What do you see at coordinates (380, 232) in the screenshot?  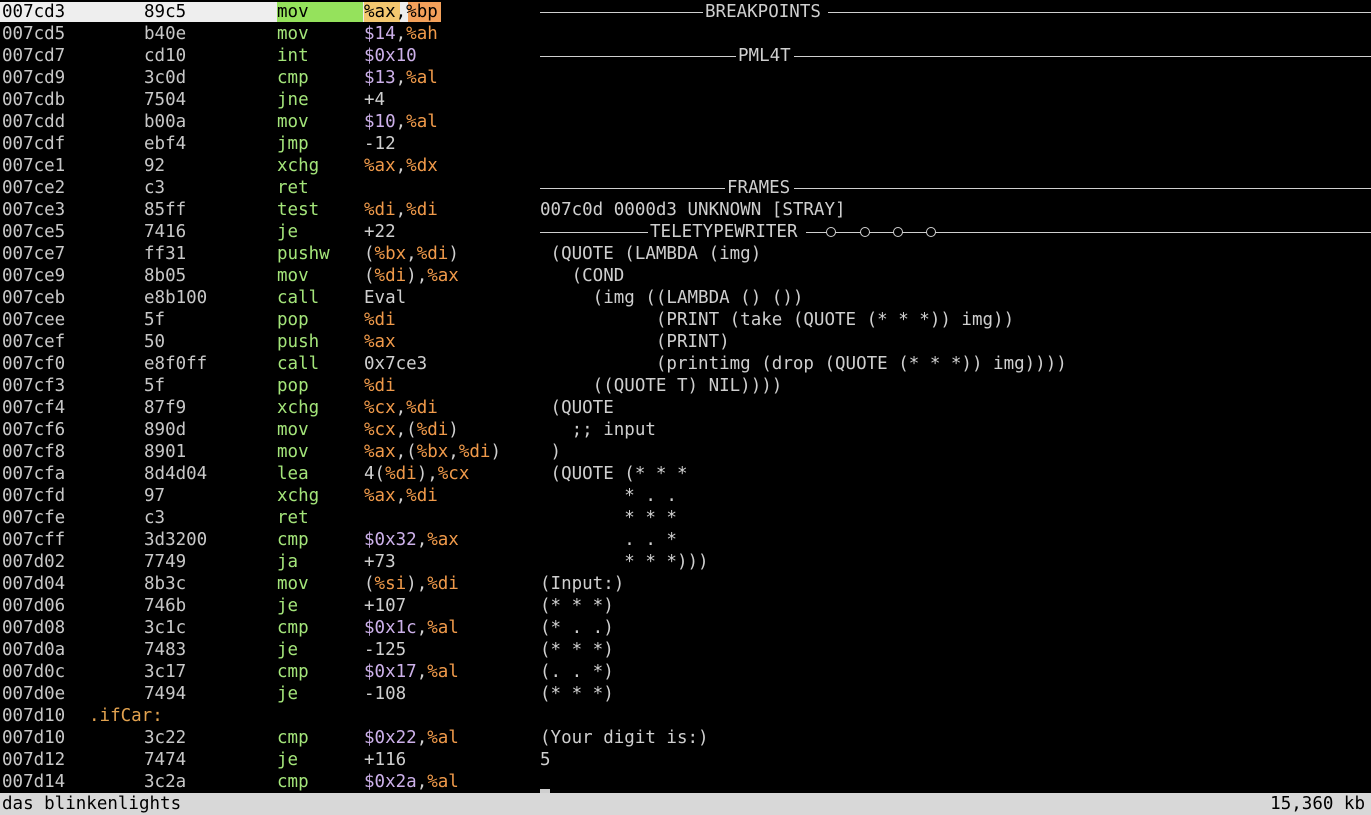 I see `instruction-operands: +22` at bounding box center [380, 232].